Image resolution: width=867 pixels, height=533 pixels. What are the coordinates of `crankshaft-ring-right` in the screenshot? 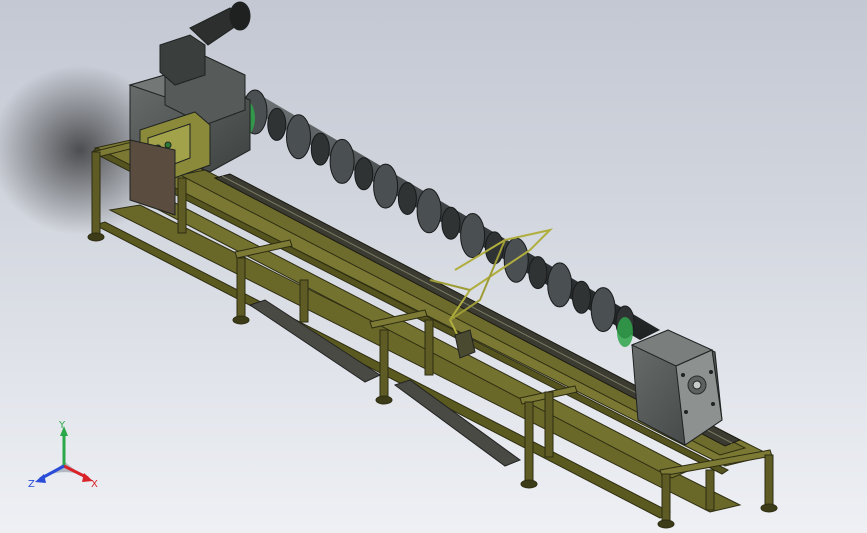 It's located at (625, 332).